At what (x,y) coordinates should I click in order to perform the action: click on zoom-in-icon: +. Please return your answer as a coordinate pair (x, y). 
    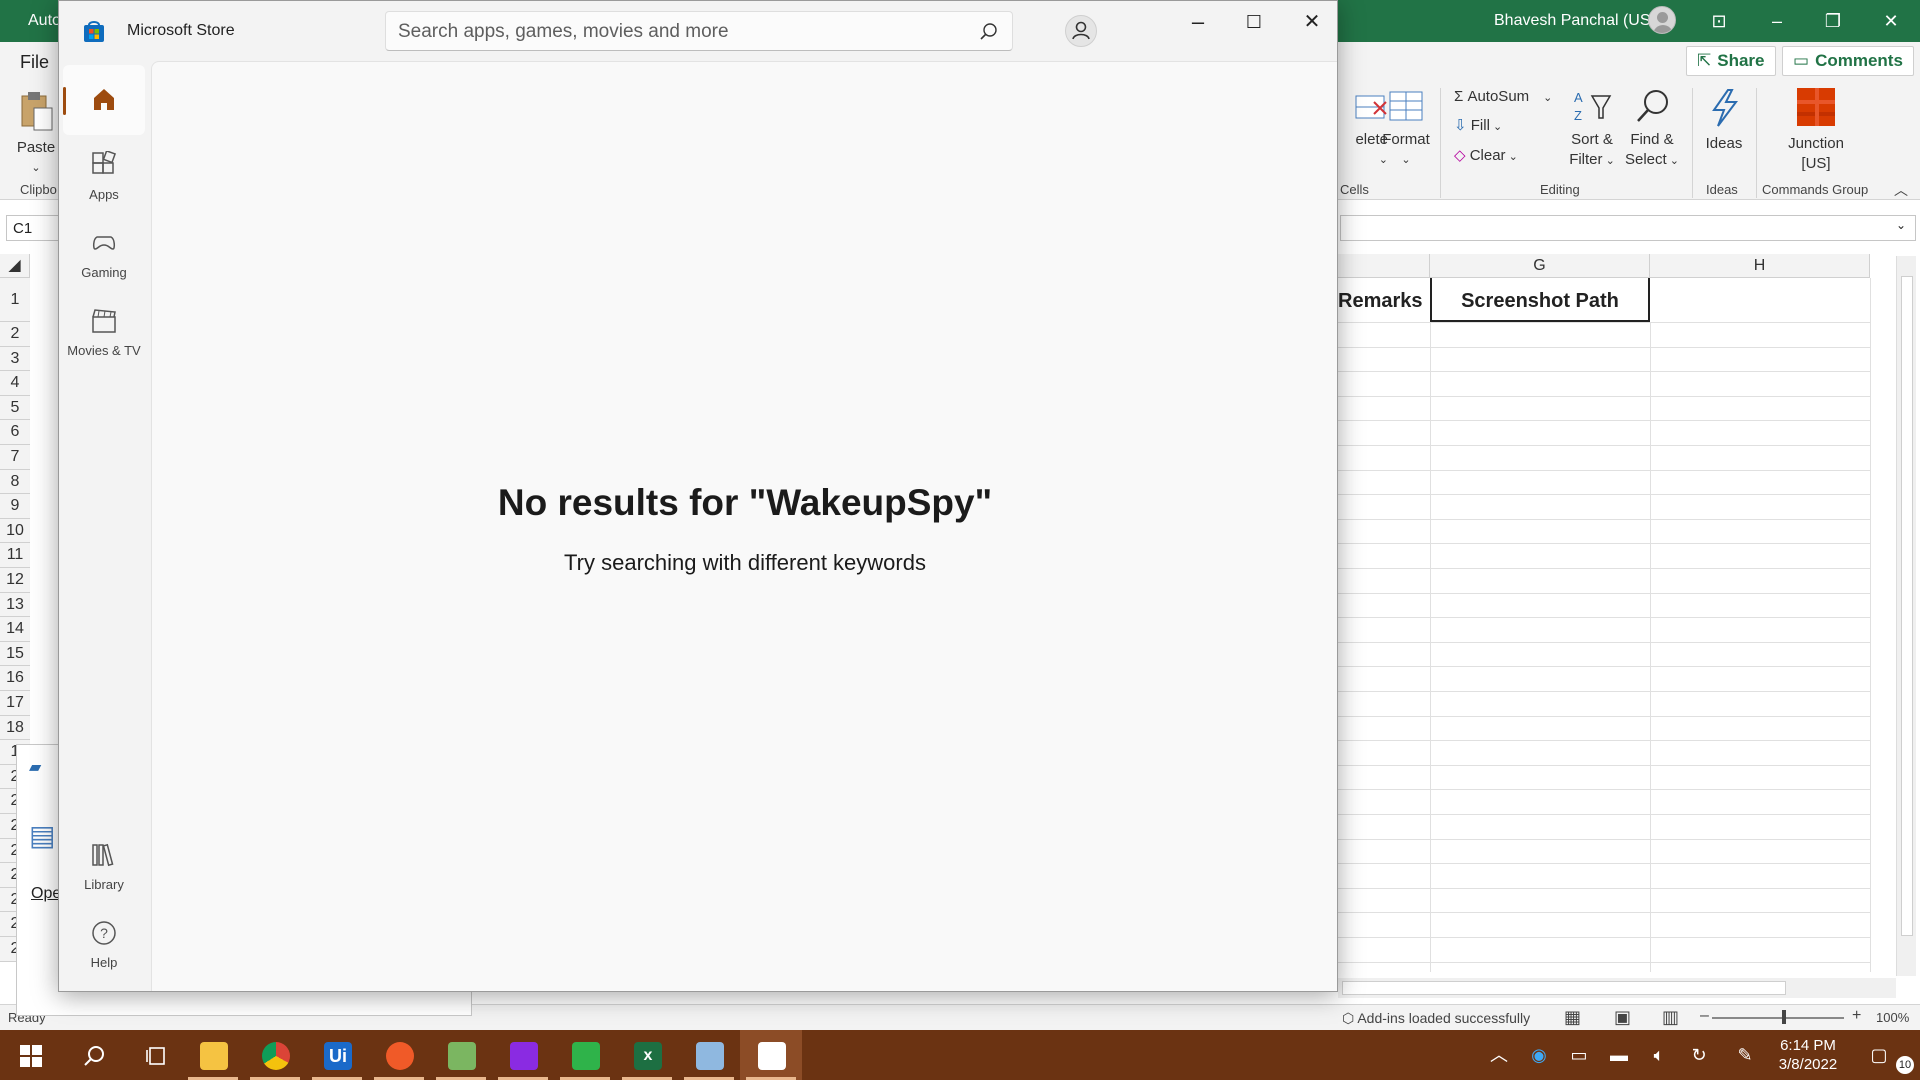
    Looking at the image, I should click on (1856, 1016).